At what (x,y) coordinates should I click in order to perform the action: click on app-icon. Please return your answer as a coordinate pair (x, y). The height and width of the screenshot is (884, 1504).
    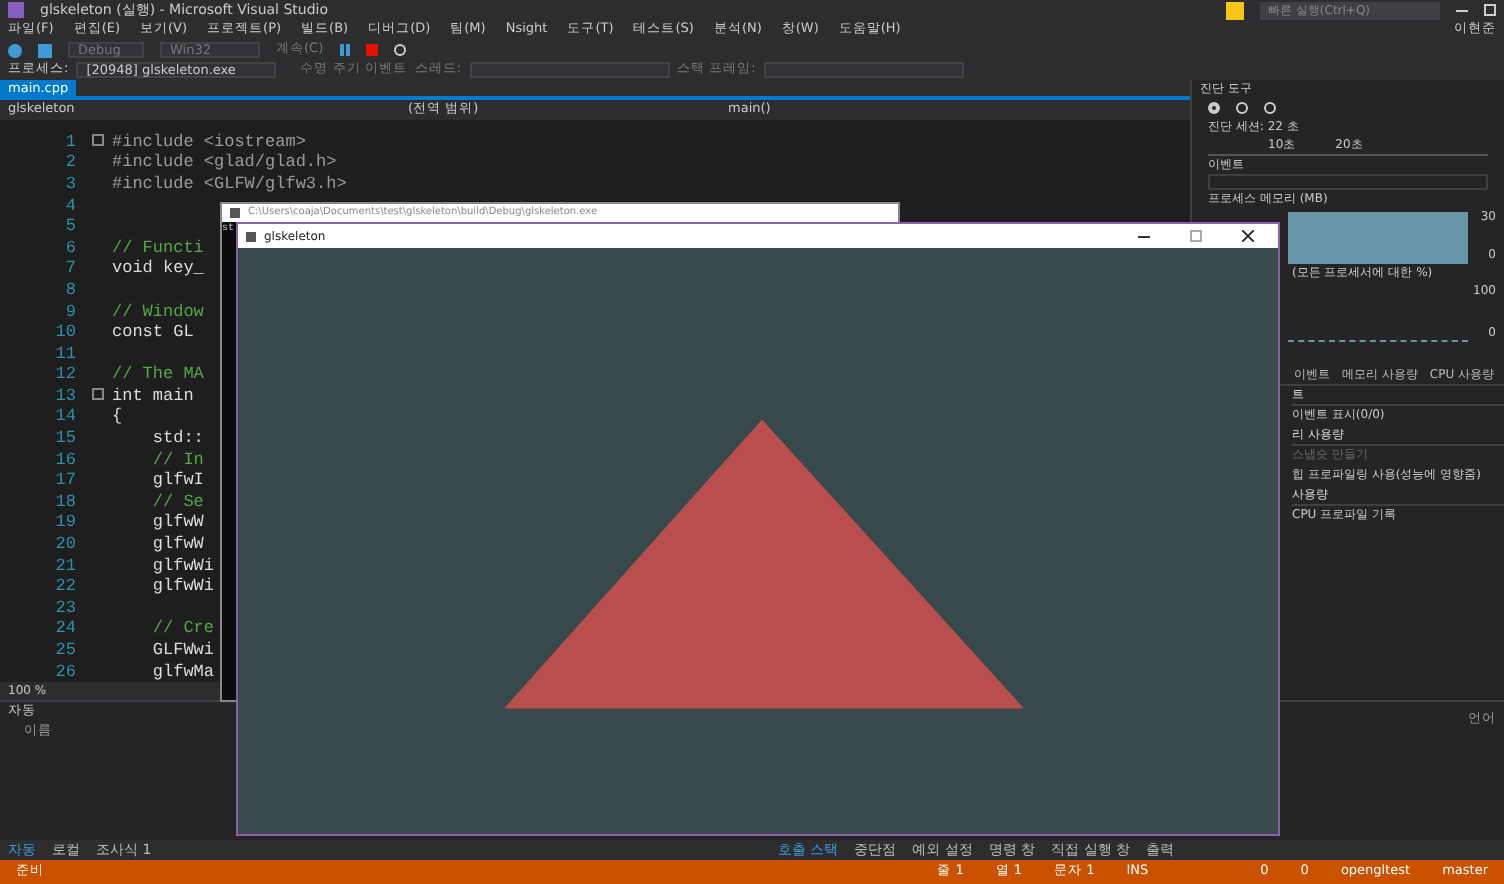
    Looking at the image, I should click on (251, 236).